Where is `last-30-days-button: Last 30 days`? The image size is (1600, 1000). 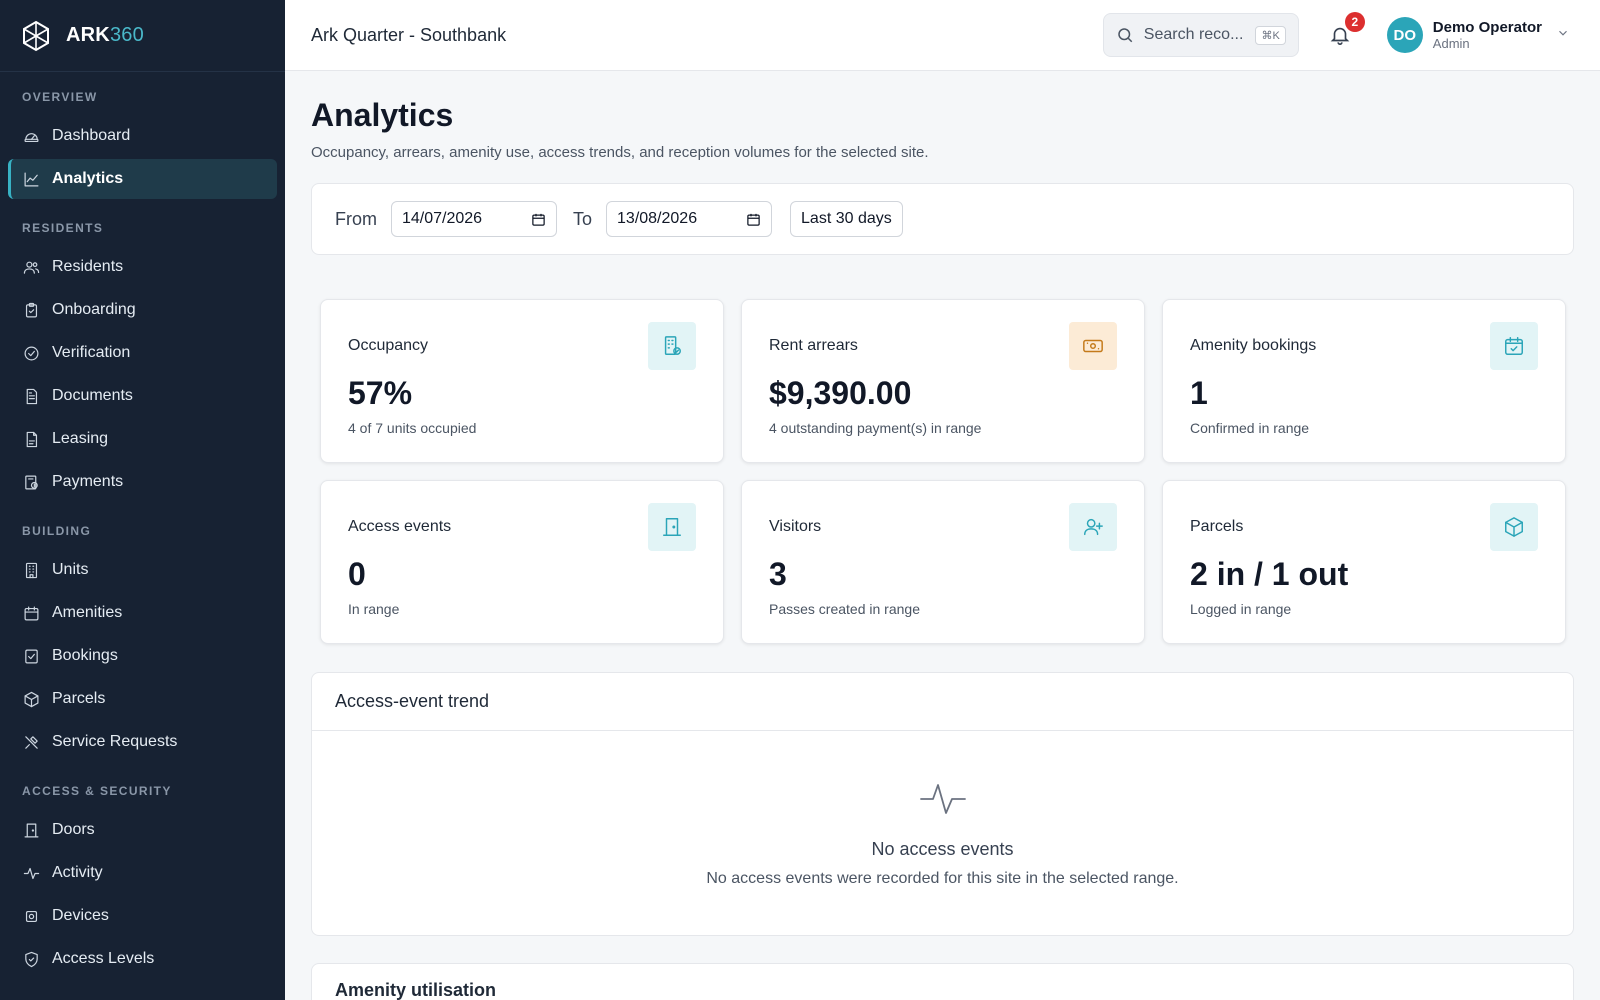 last-30-days-button: Last 30 days is located at coordinates (846, 219).